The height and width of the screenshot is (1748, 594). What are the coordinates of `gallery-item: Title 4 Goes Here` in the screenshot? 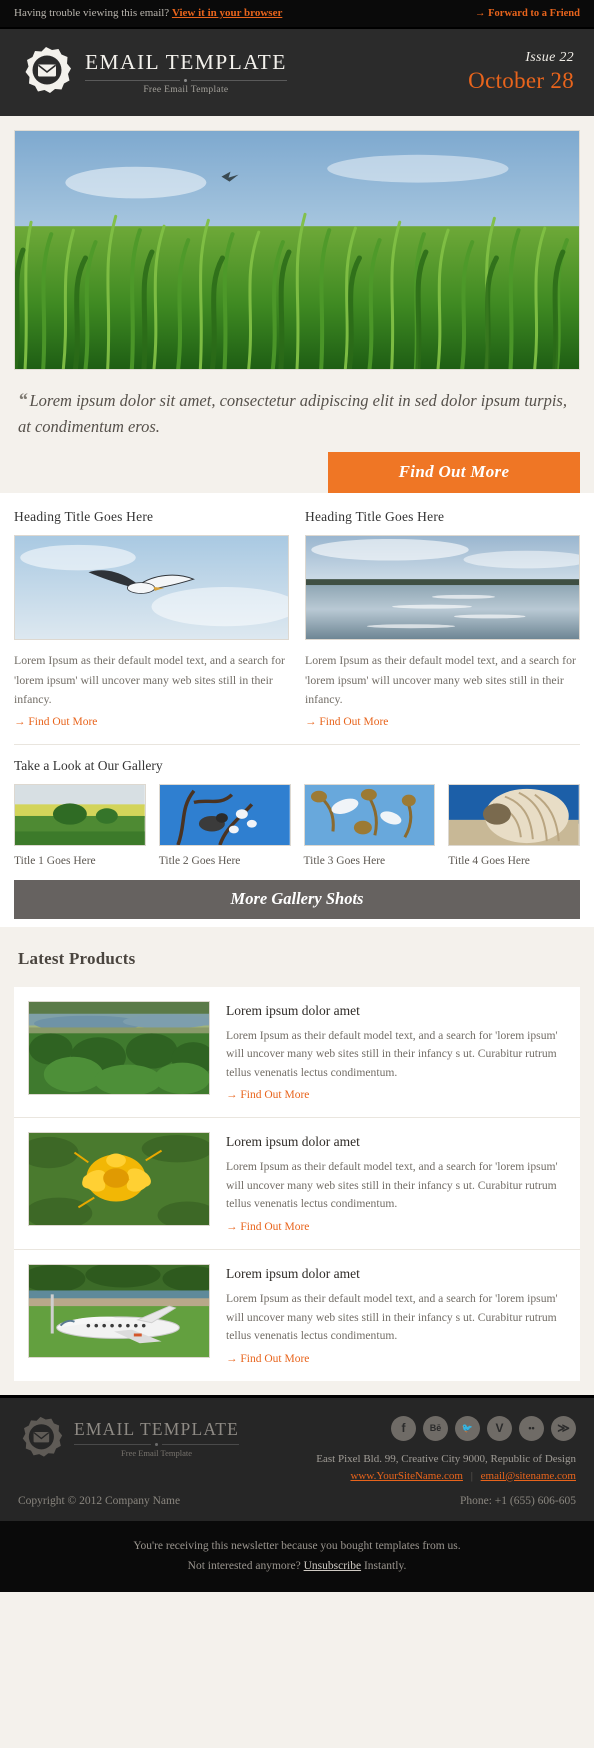 It's located at (514, 825).